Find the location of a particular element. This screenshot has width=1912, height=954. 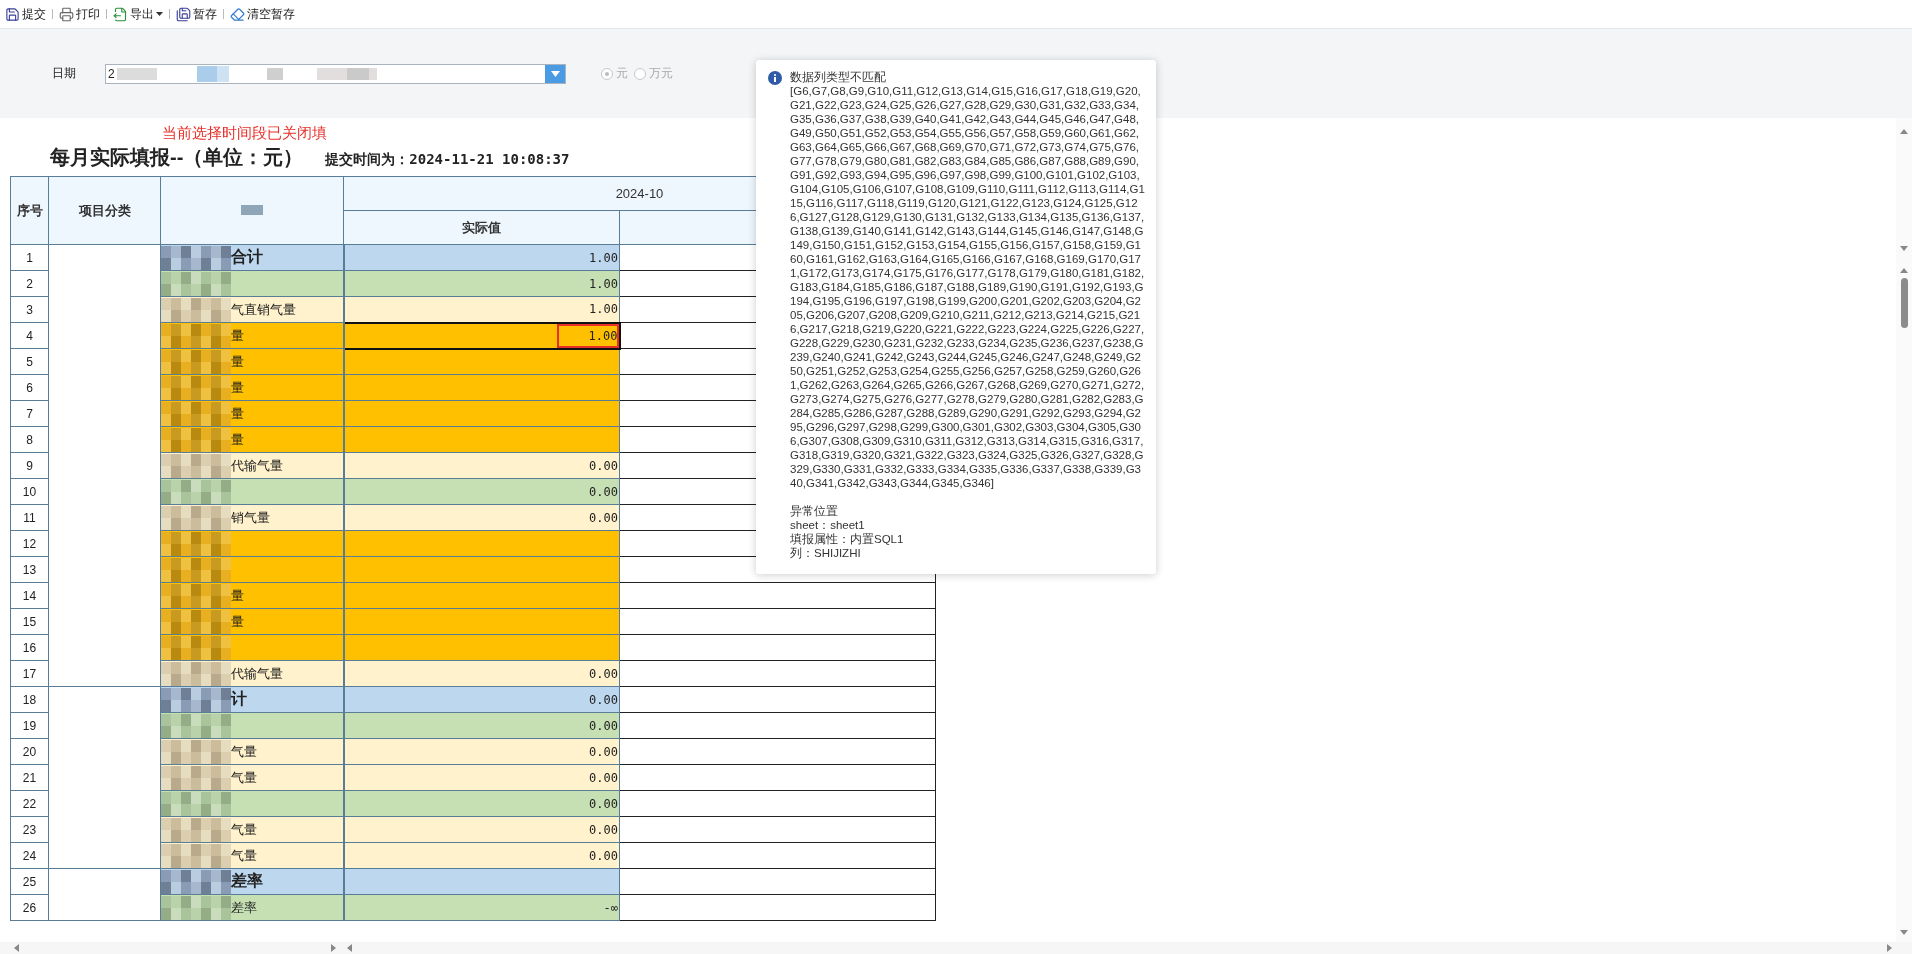

toolbar-button: 提交 is located at coordinates (25, 14).